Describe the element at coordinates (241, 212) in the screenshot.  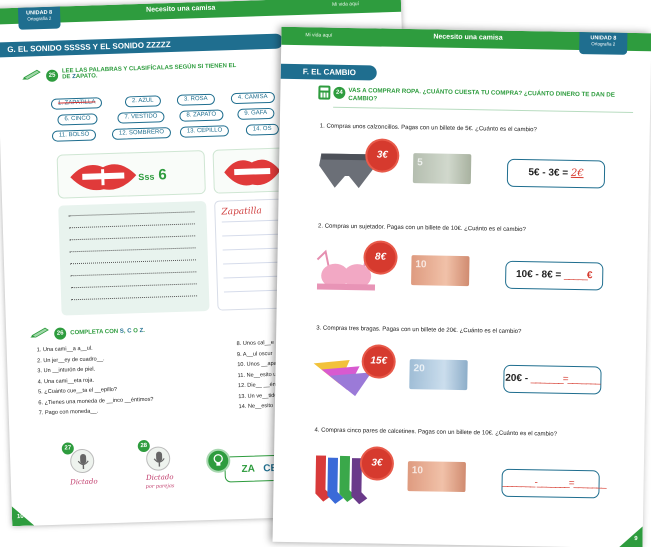
I see `handwritten-answer: Zapatilla` at that location.